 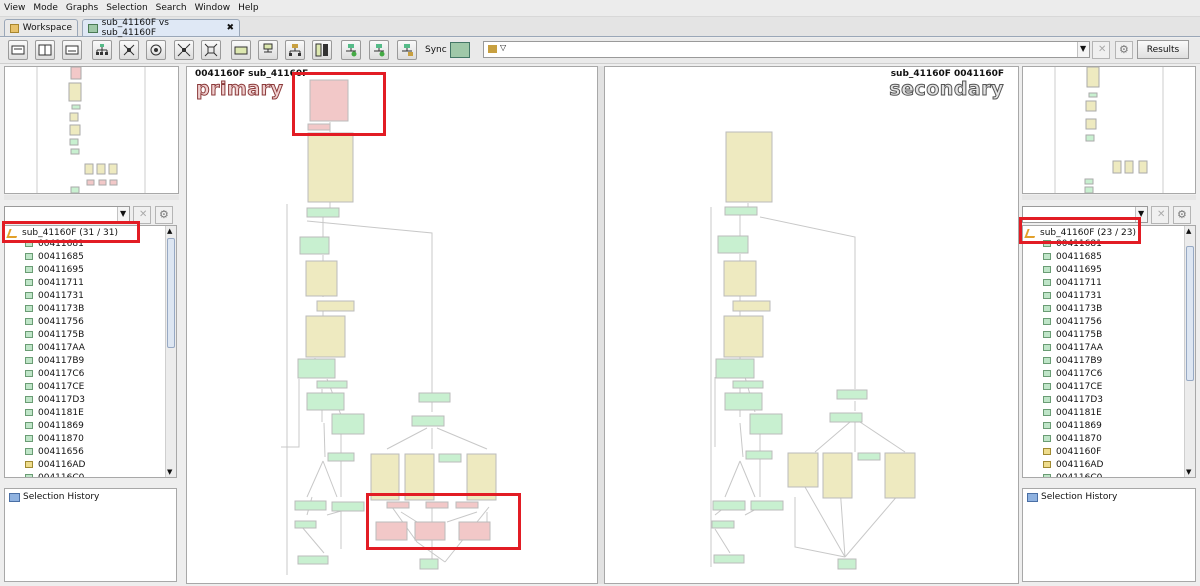 I want to click on left-selection-history: Selection History, so click(x=90, y=497).